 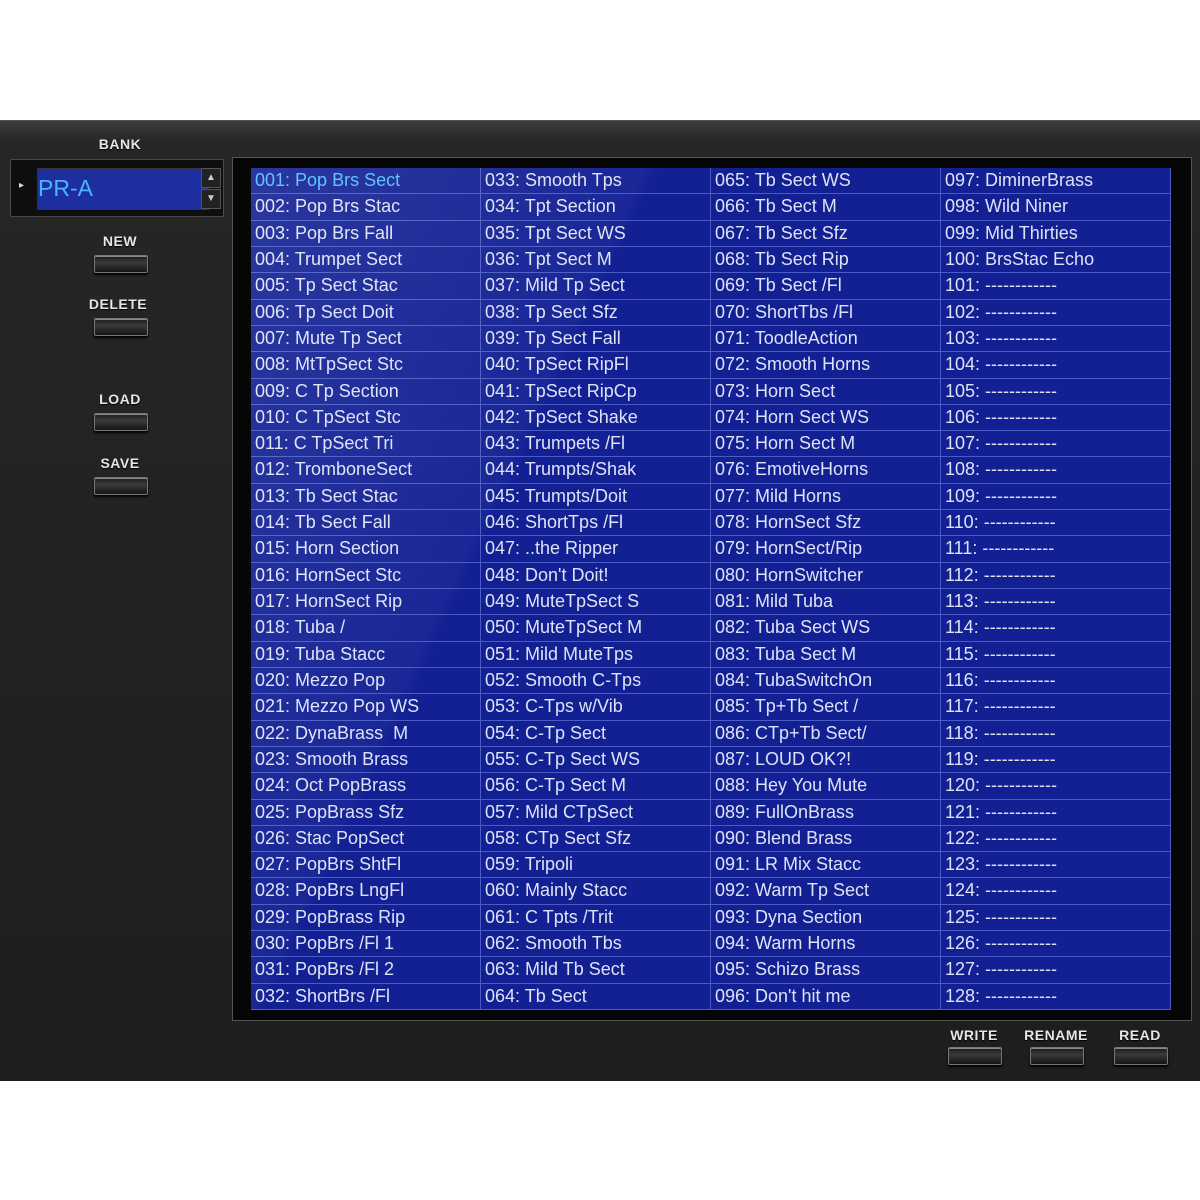 I want to click on patch-item: 119: ------------, so click(x=1056, y=760).